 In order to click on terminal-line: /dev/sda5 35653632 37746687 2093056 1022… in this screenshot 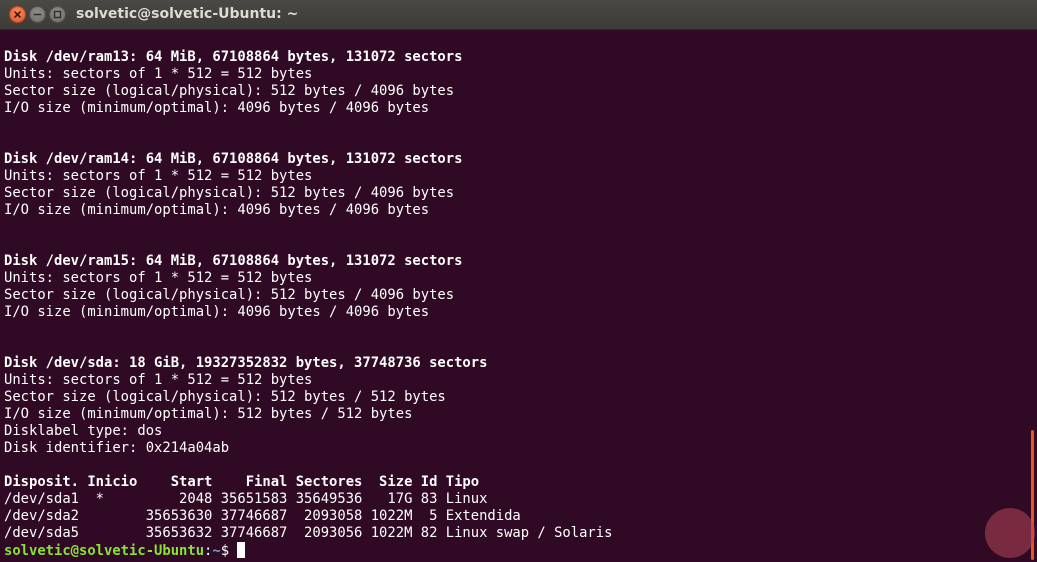, I will do `click(308, 533)`.